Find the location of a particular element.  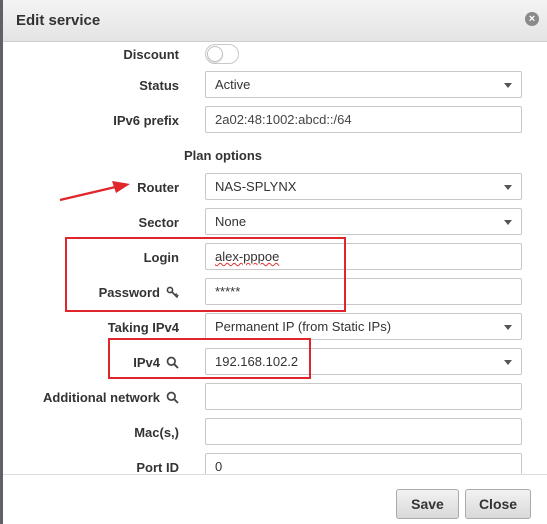

additional-network-label: Additional network is located at coordinates (101, 397).